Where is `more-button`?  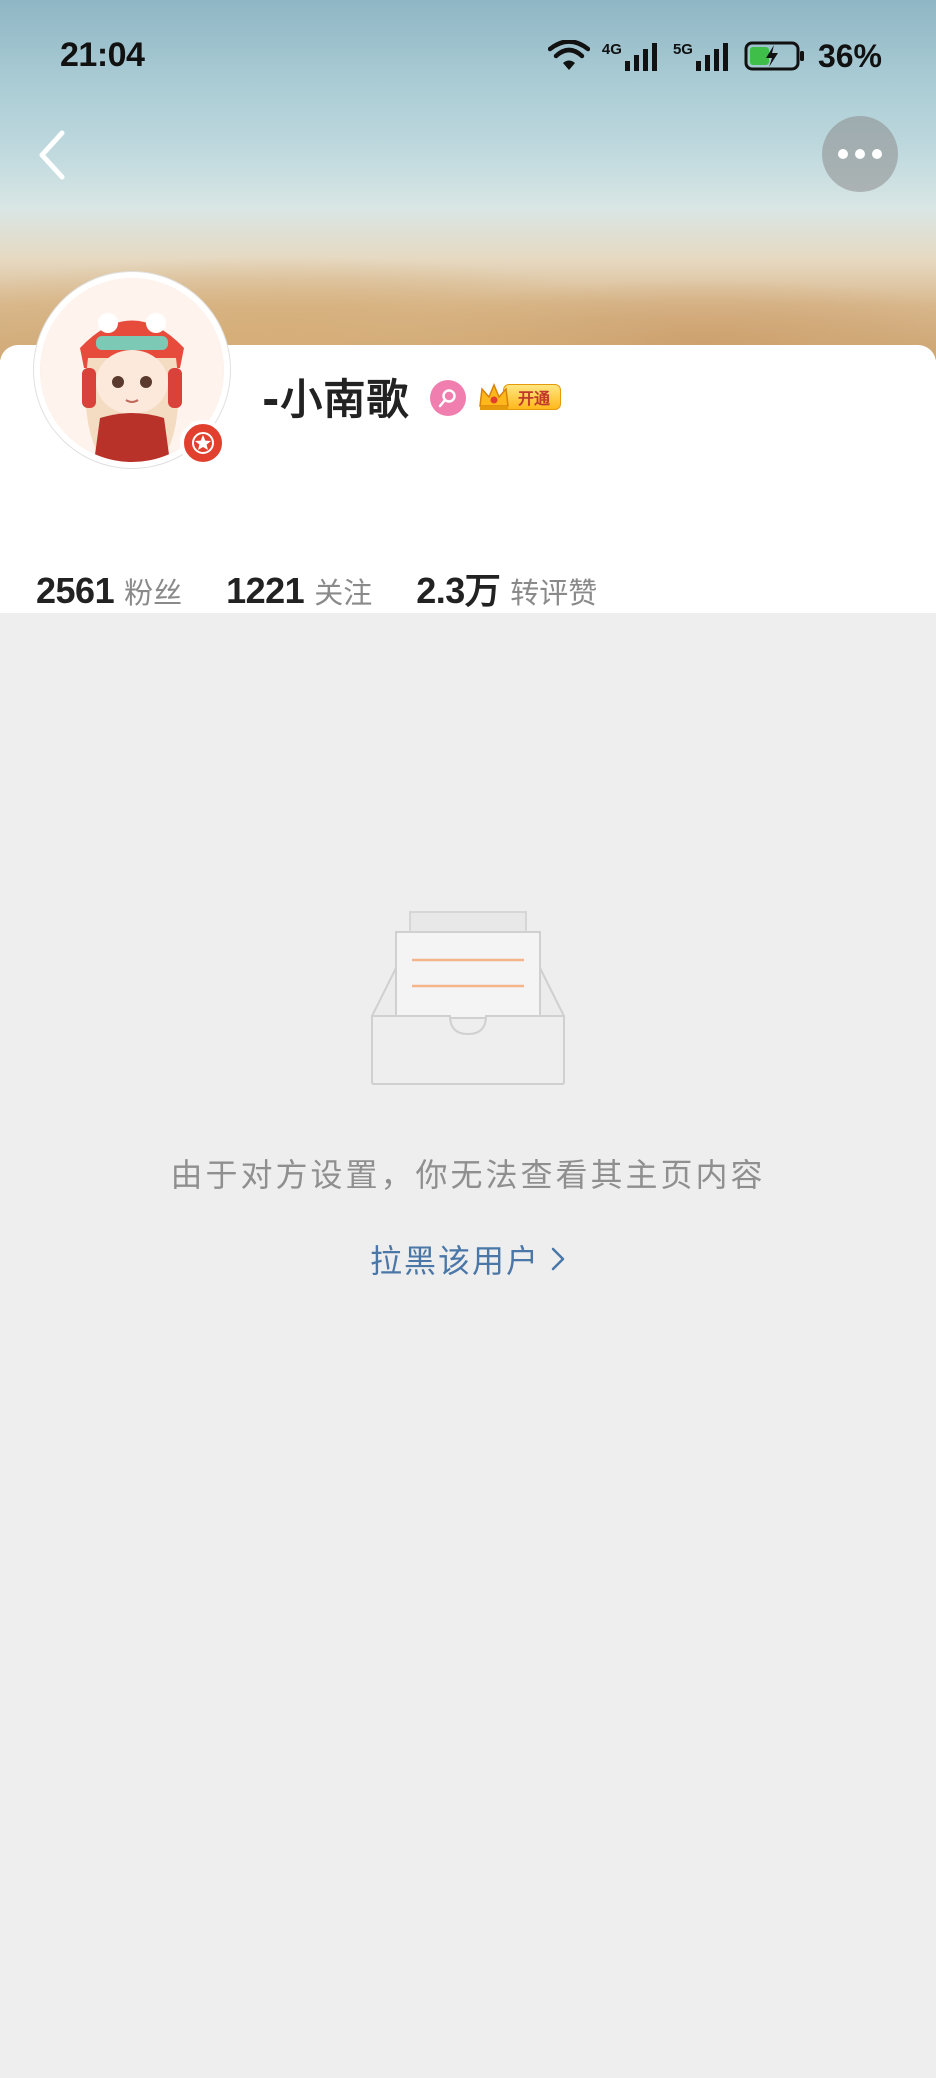 more-button is located at coordinates (860, 154).